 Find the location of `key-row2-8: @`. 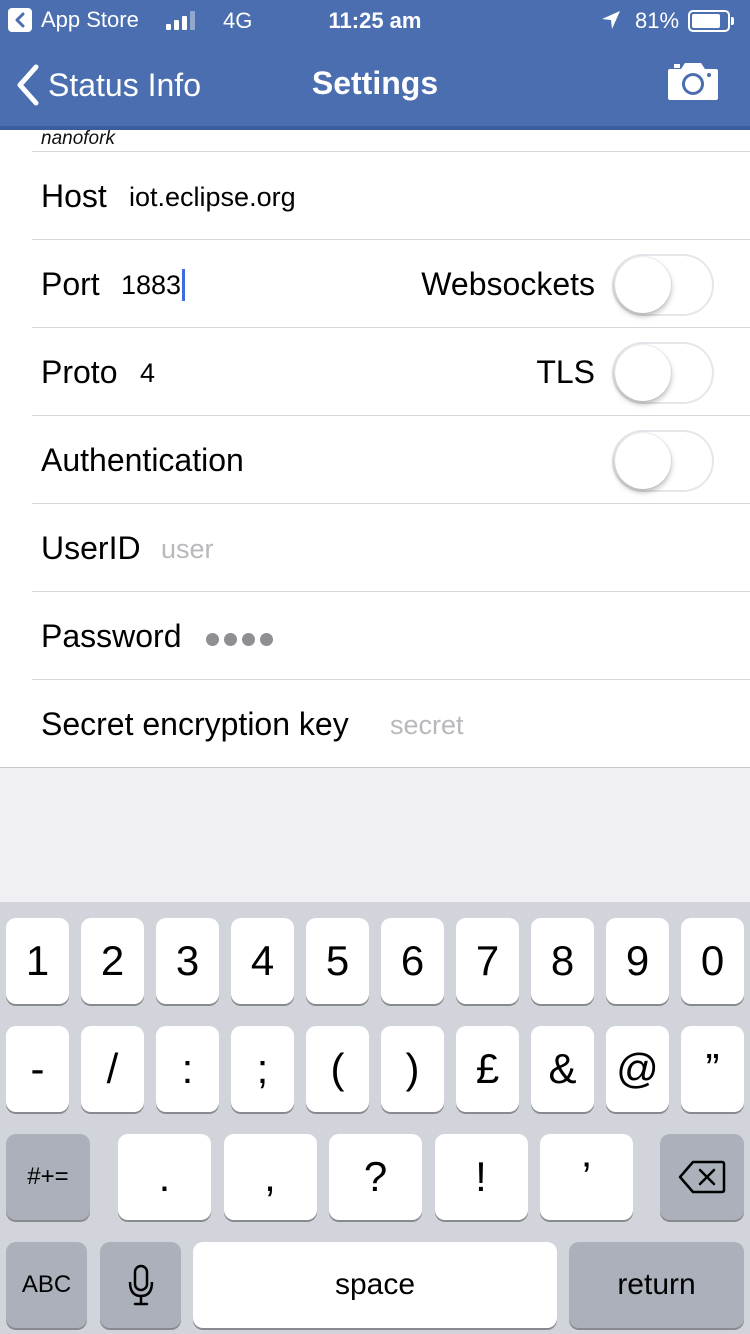

key-row2-8: @ is located at coordinates (637, 1069).